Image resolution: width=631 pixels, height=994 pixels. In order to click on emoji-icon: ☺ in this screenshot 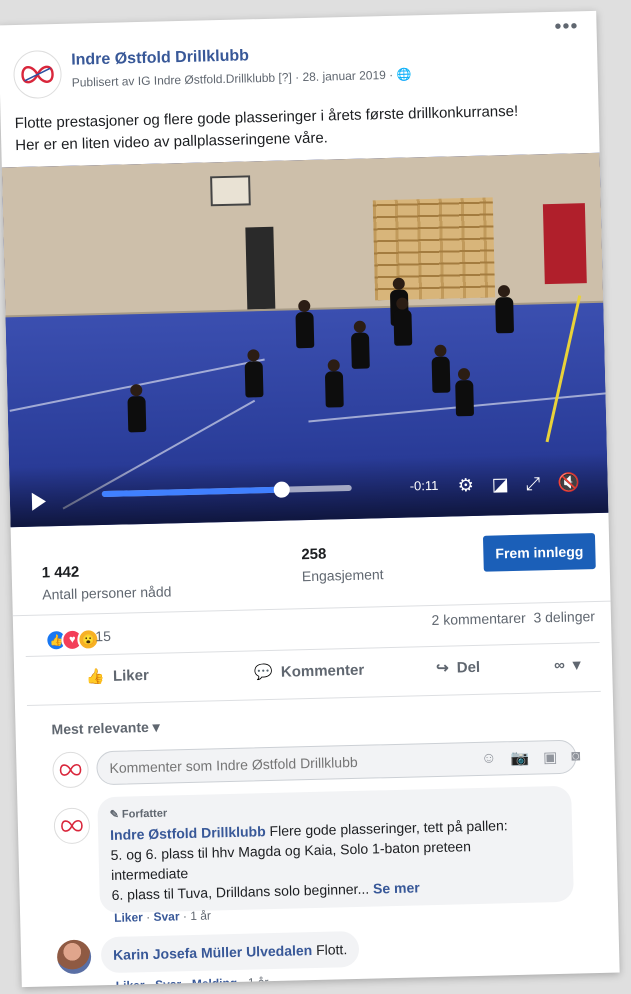, I will do `click(489, 759)`.